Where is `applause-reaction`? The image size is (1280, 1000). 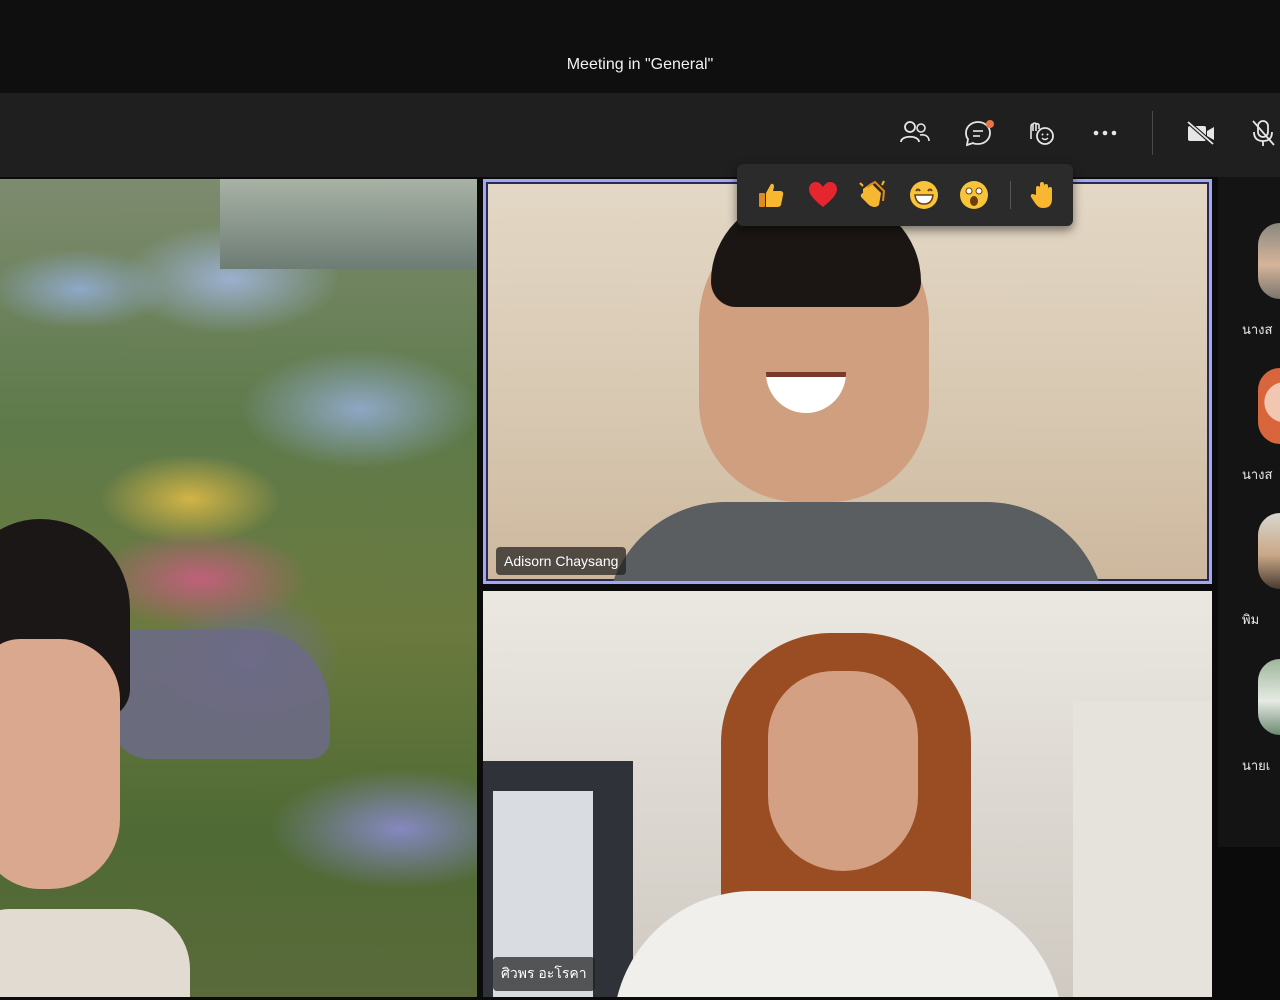
applause-reaction is located at coordinates (873, 195).